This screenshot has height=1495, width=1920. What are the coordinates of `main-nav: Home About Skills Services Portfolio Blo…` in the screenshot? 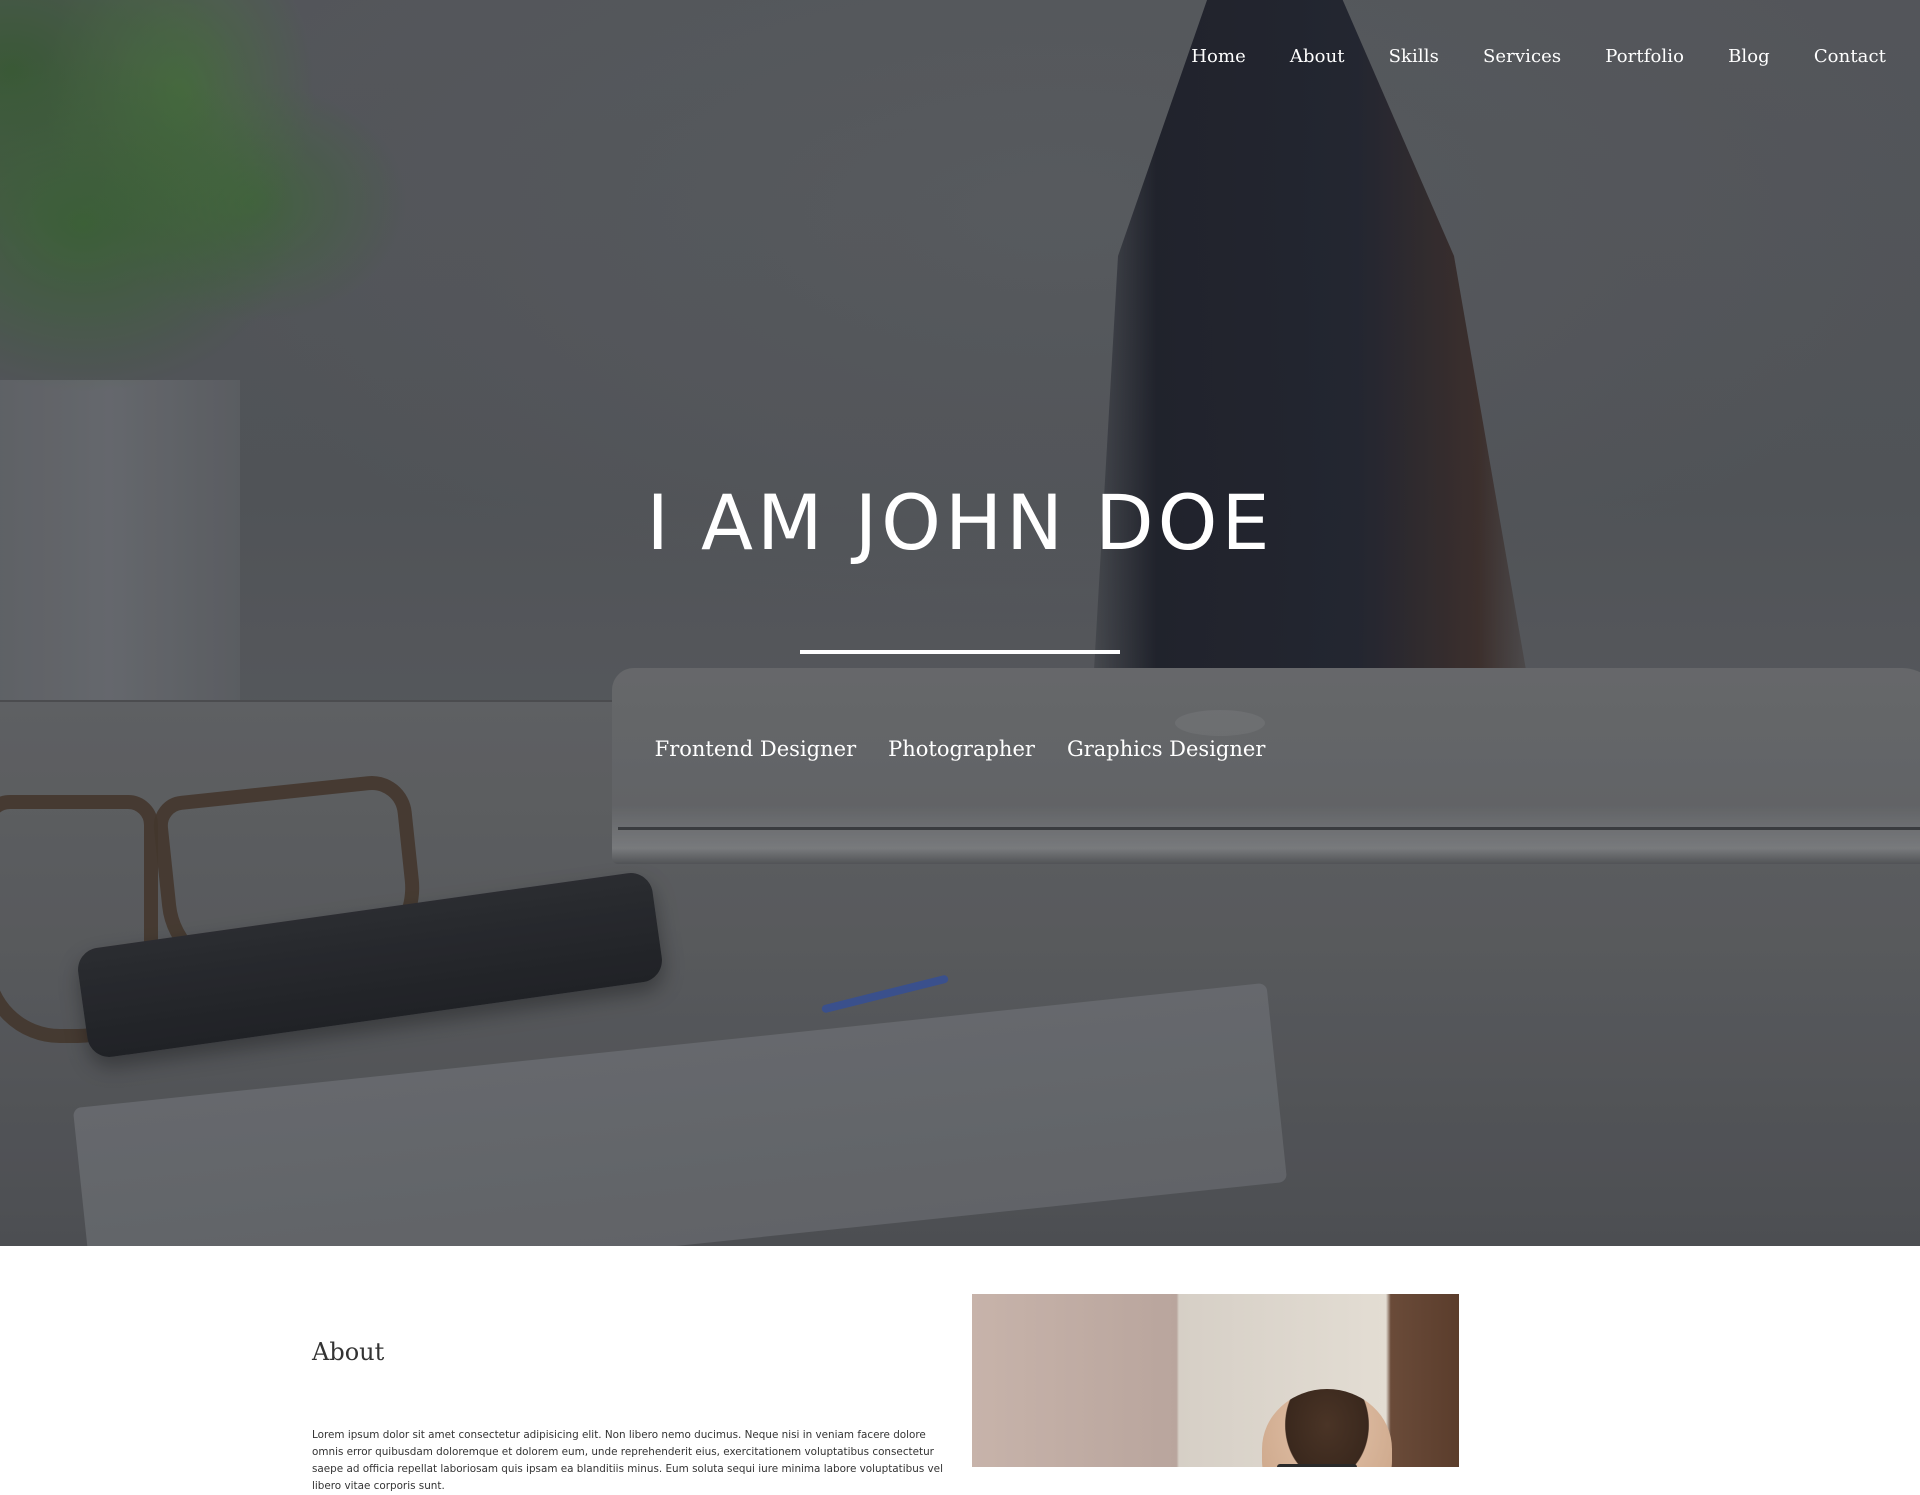 It's located at (1516, 56).